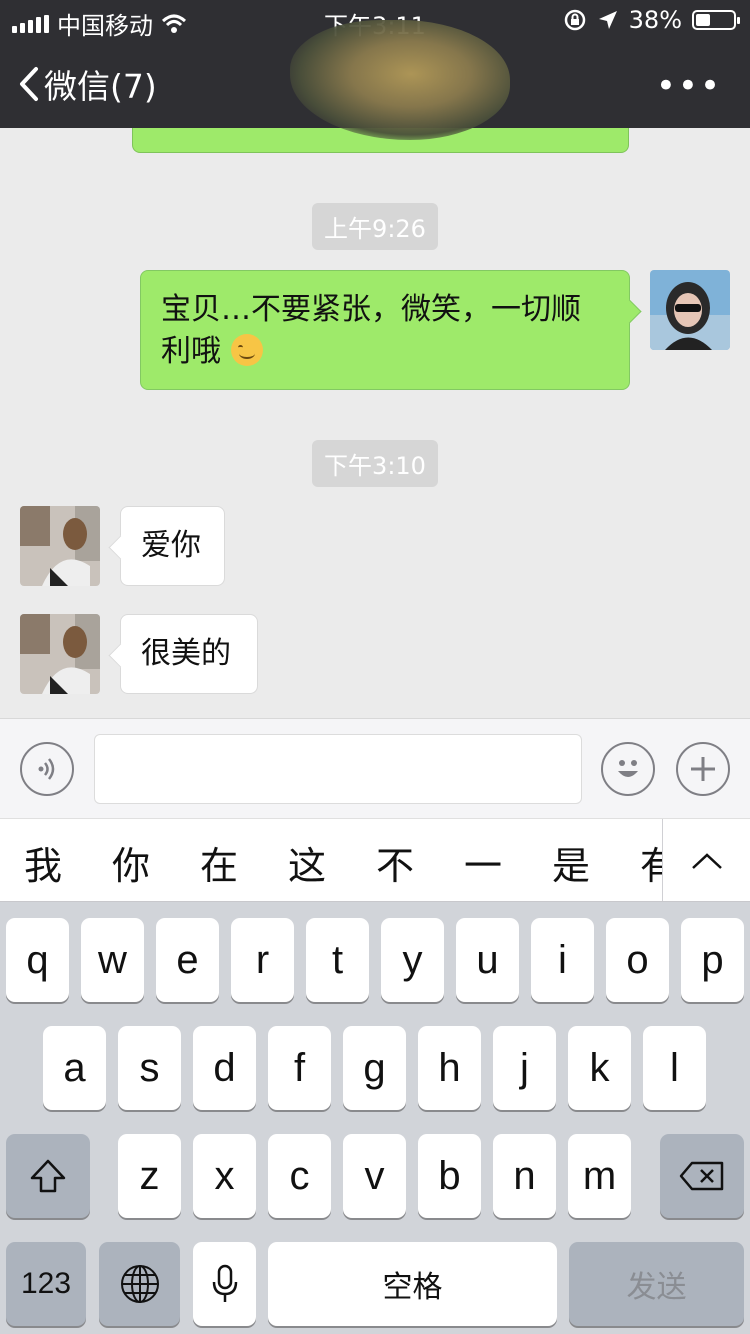 Image resolution: width=750 pixels, height=1334 pixels. I want to click on more-icon: •••, so click(689, 86).